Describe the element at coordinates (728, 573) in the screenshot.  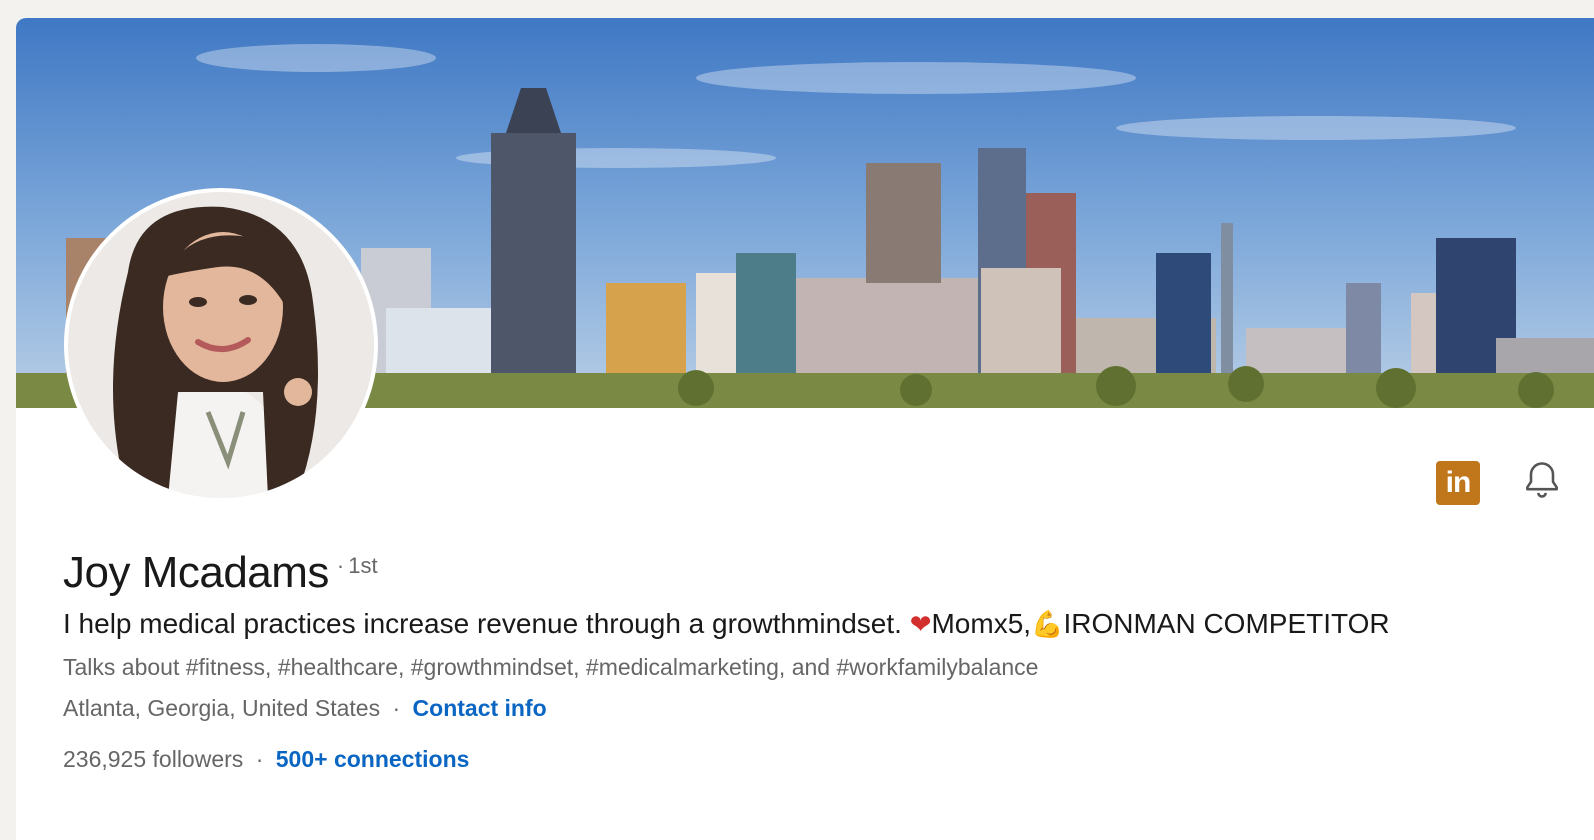
I see `name-row: Joy Mcadams · 1st` at that location.